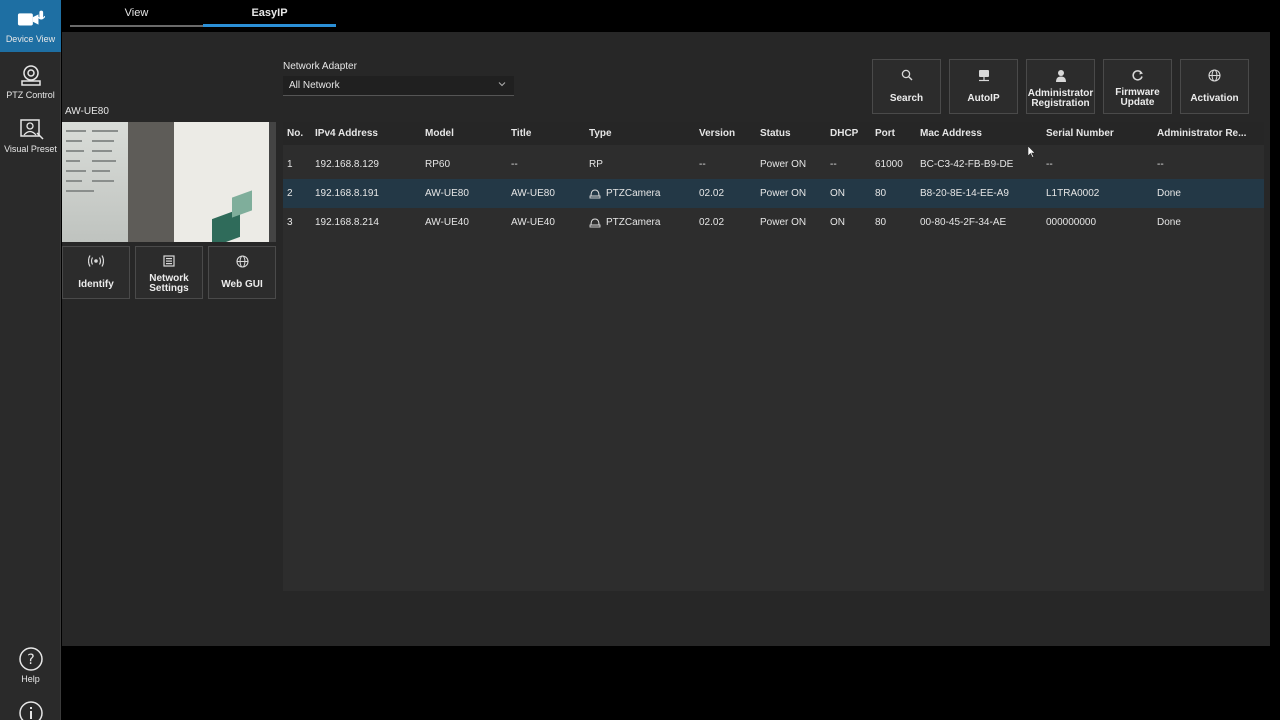 The width and height of the screenshot is (1280, 720). I want to click on network-device-icon, so click(984, 77).